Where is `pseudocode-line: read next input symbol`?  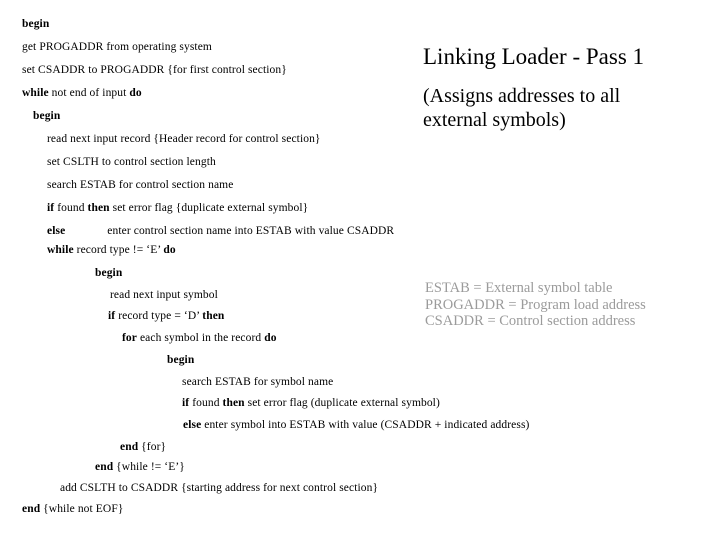
pseudocode-line: read next input symbol is located at coordinates (164, 295).